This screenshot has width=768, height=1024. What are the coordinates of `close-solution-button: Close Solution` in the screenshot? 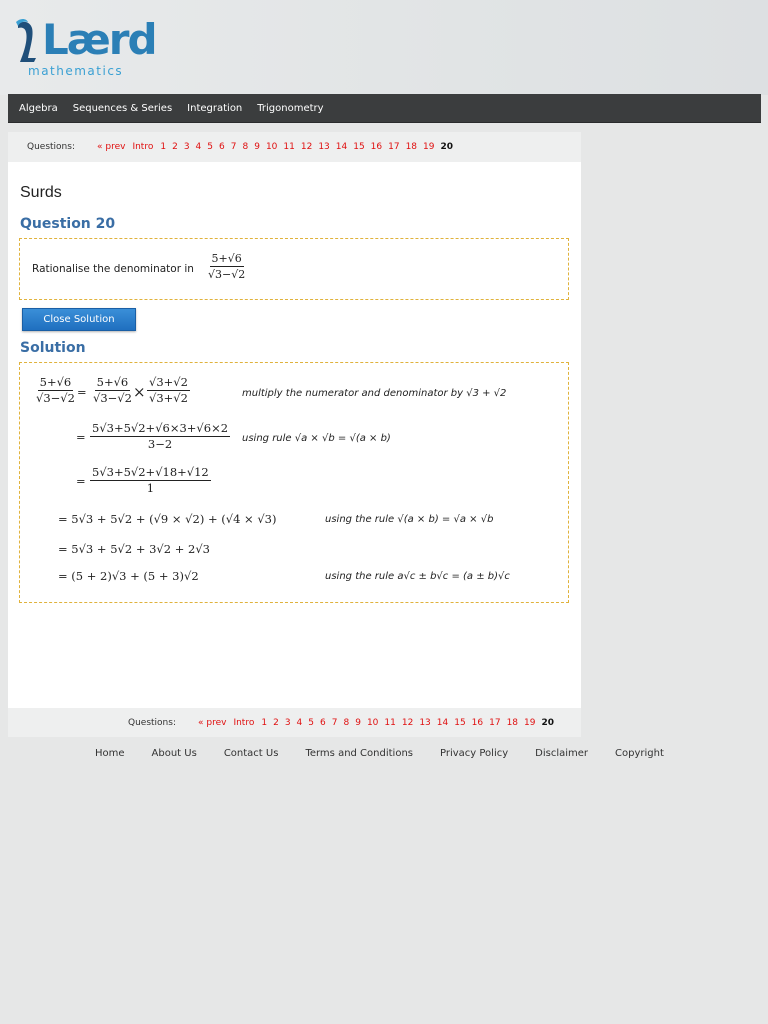 It's located at (79, 319).